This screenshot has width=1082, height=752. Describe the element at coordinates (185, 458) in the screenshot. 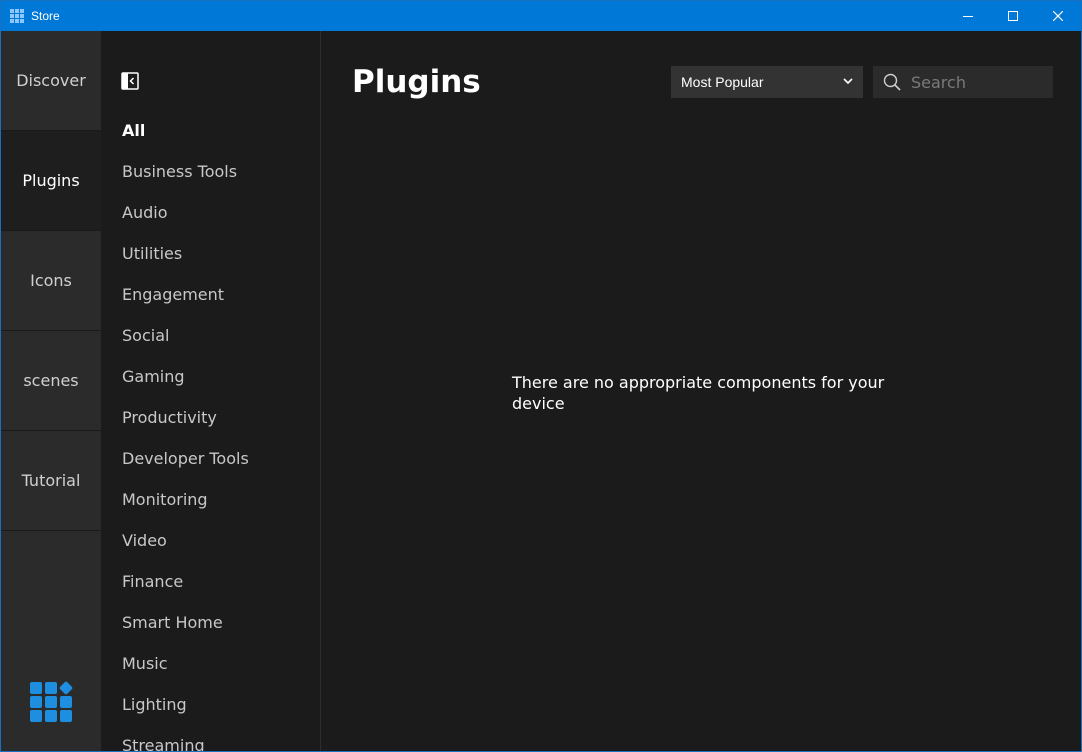

I see `category-item-developer-tools: Developer Tools` at that location.